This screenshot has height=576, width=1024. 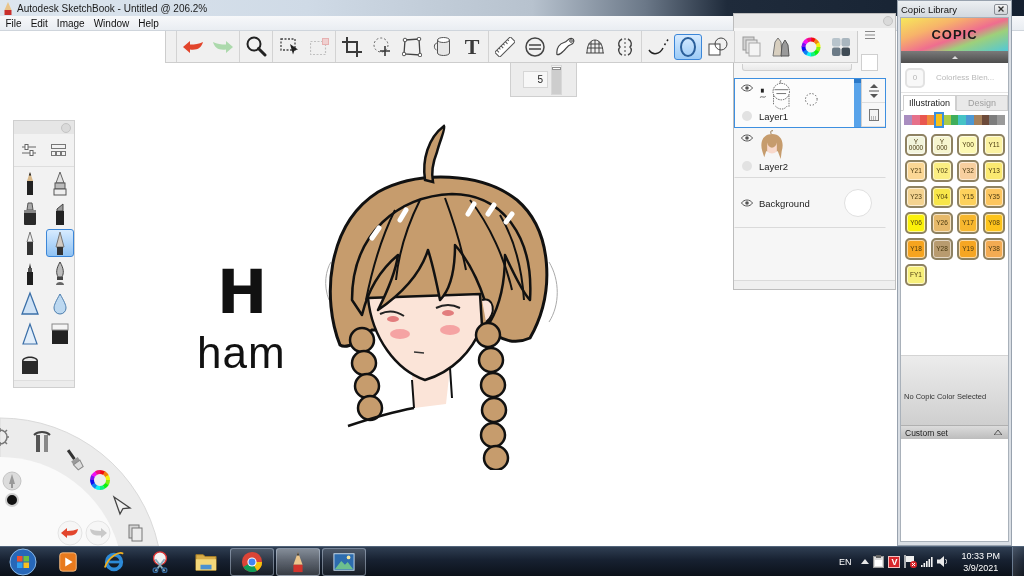 What do you see at coordinates (75, 460) in the screenshot?
I see `brush-icon` at bounding box center [75, 460].